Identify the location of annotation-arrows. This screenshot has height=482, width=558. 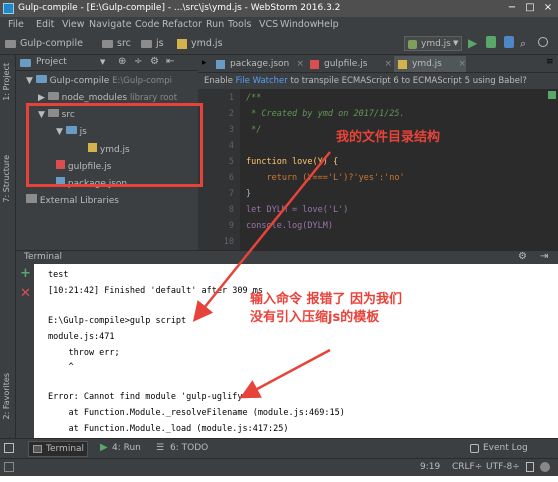
(261, 275).